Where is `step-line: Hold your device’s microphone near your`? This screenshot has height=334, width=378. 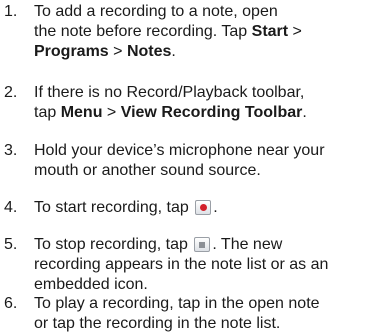
step-line: Hold your device’s microphone near your is located at coordinates (204, 151).